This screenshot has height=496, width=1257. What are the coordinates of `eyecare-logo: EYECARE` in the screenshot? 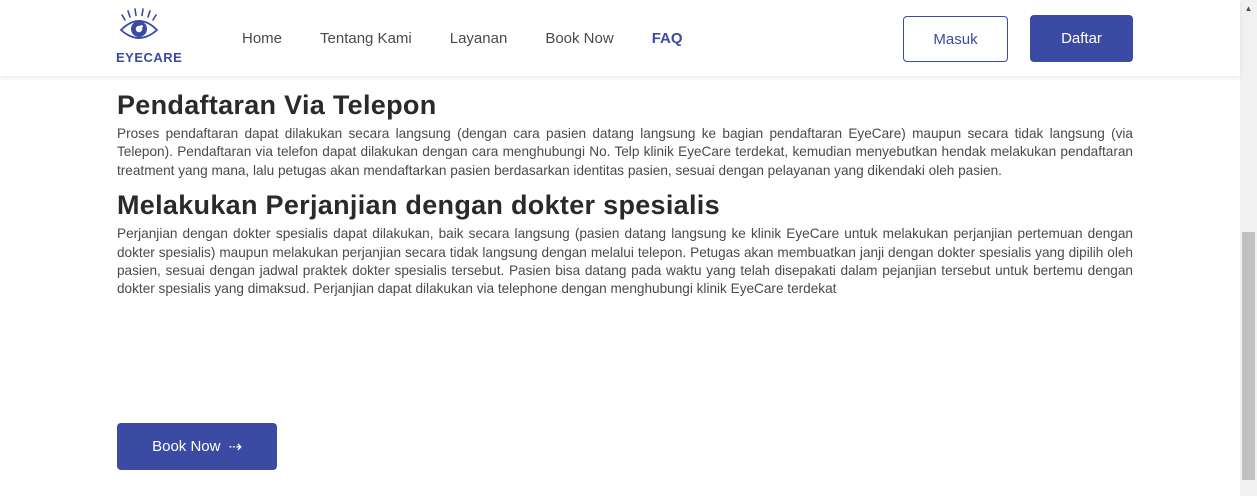 It's located at (154, 36).